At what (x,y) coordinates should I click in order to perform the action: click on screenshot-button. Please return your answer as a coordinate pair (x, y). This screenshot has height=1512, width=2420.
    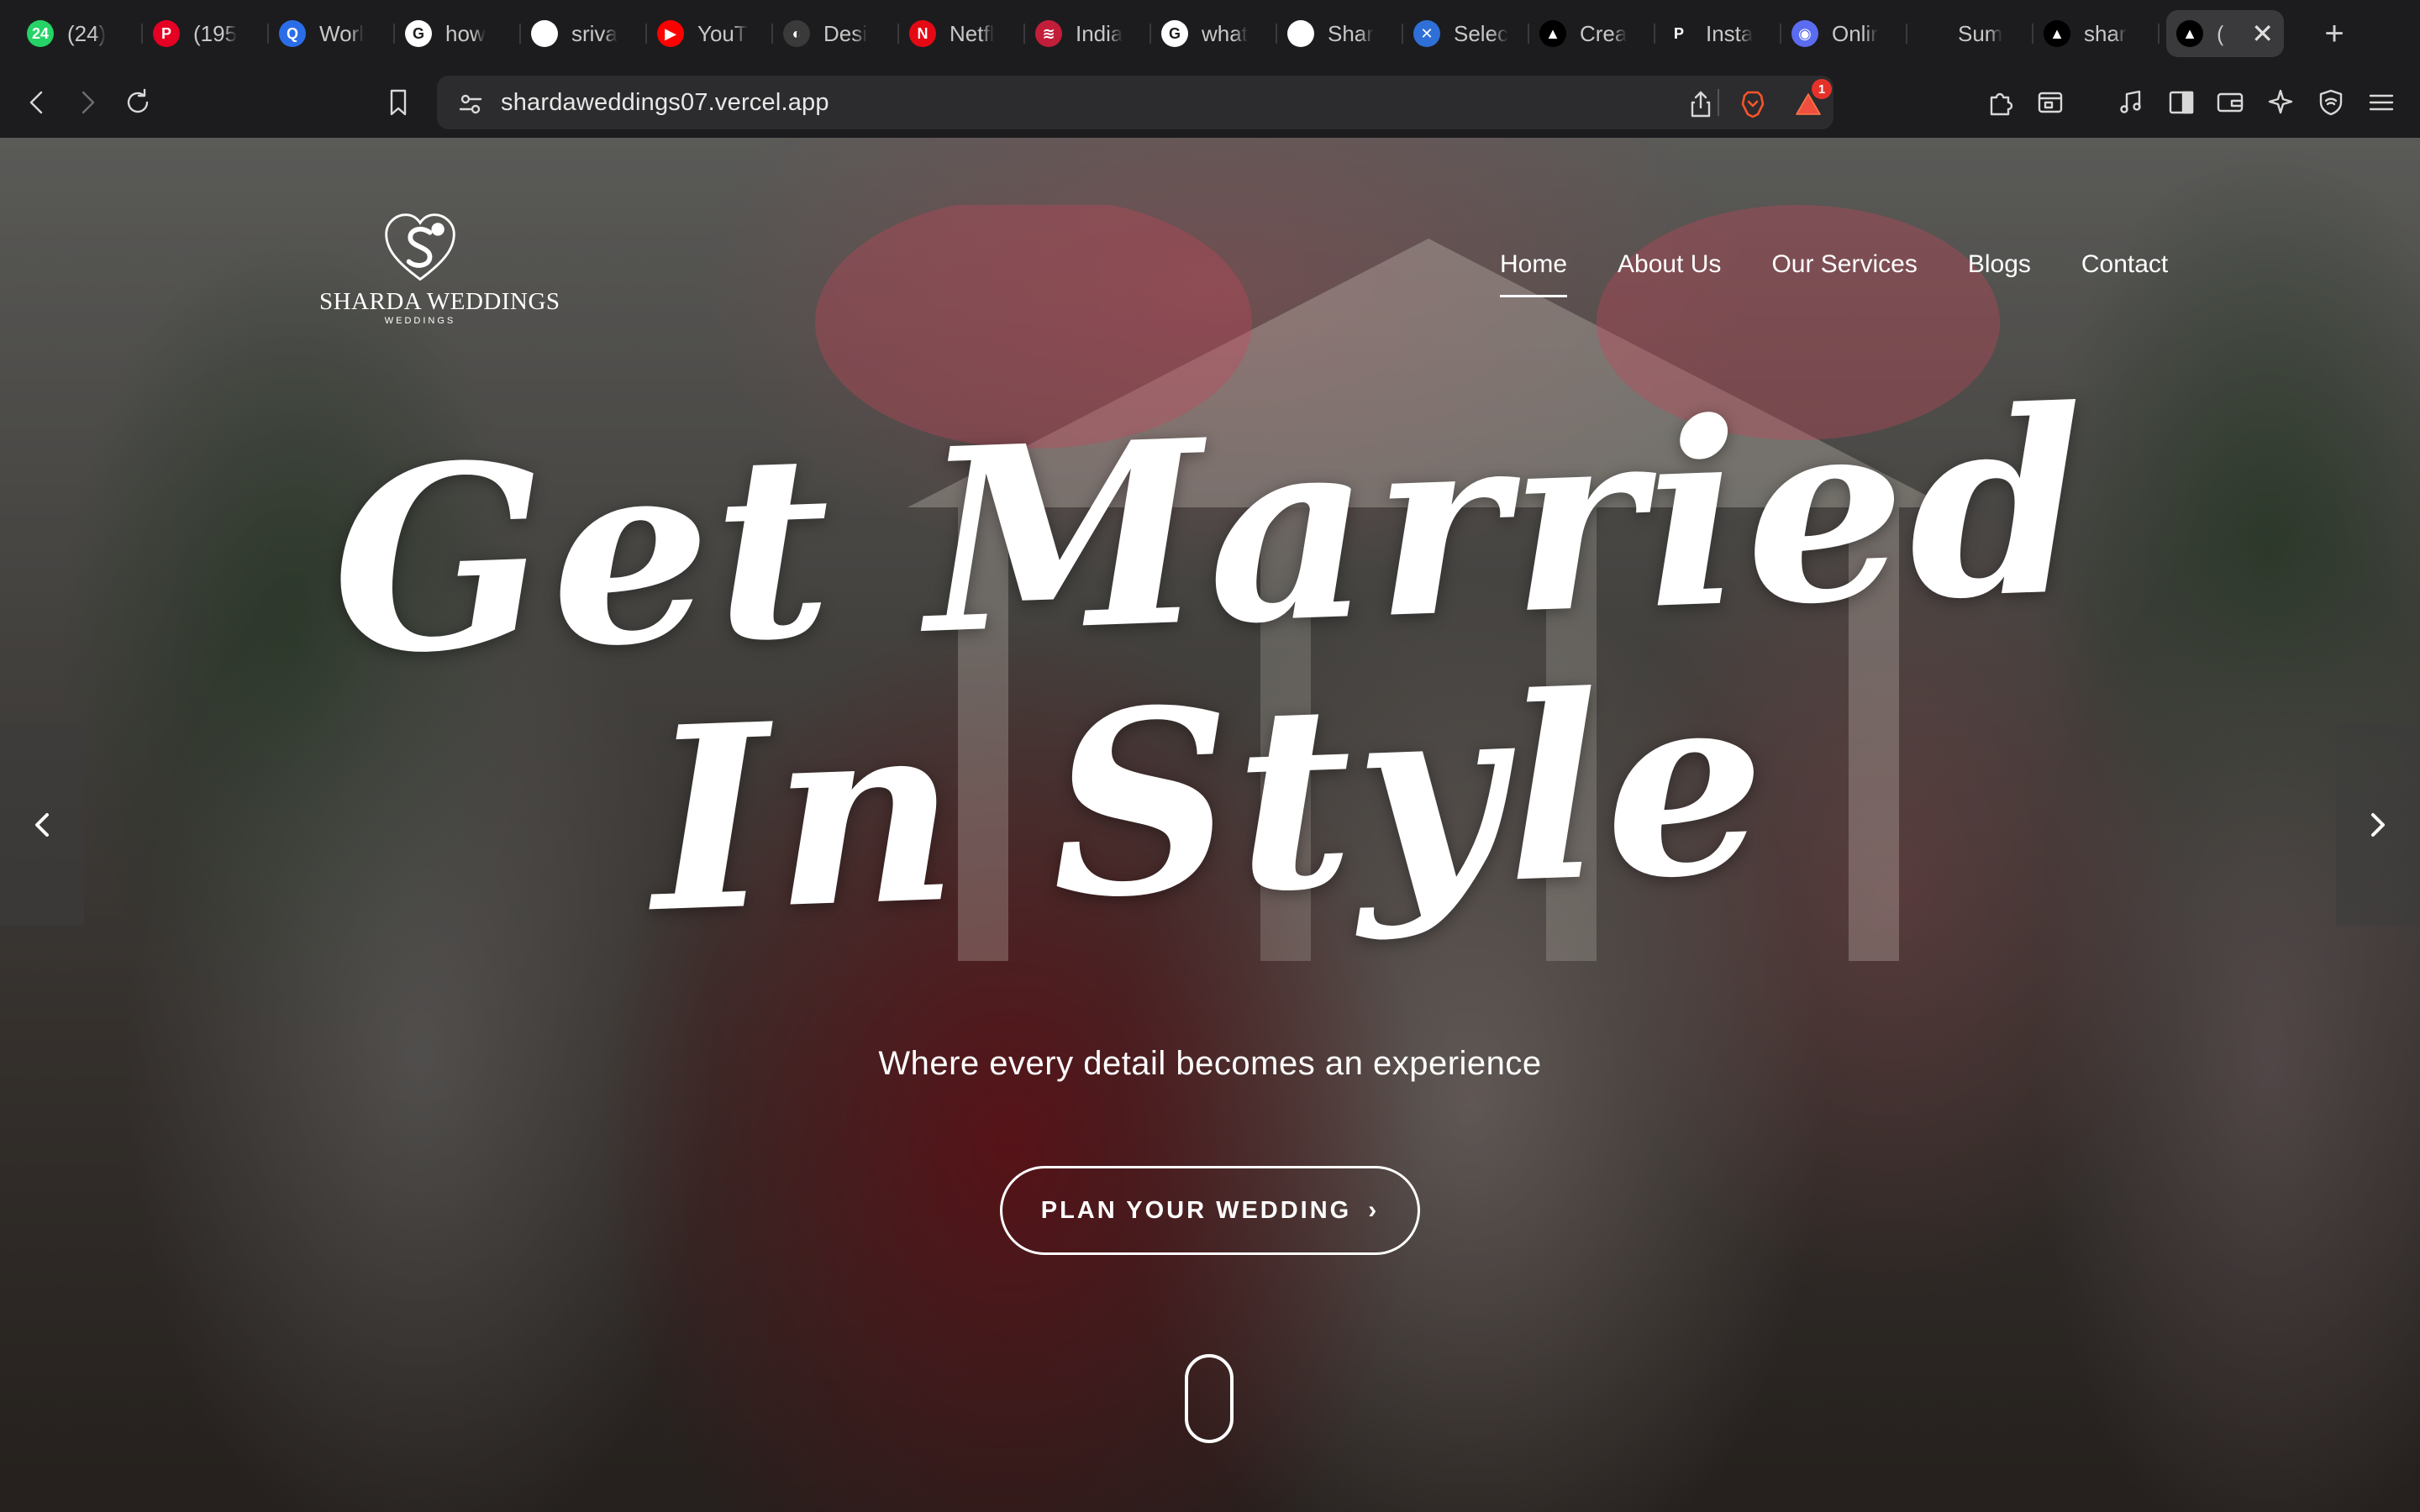
    Looking at the image, I should click on (2050, 102).